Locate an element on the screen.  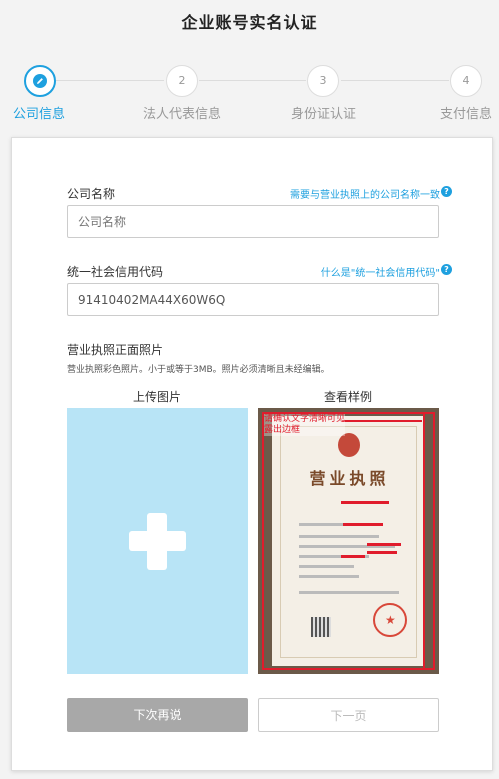
company-name-label: 公司名称 is located at coordinates (91, 194).